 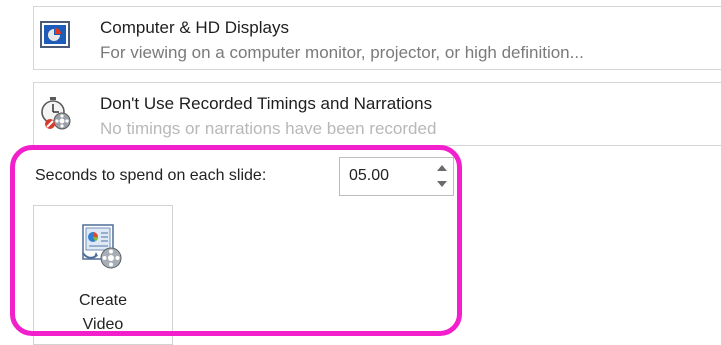 I want to click on spin-up-arrow-icon, so click(x=442, y=167).